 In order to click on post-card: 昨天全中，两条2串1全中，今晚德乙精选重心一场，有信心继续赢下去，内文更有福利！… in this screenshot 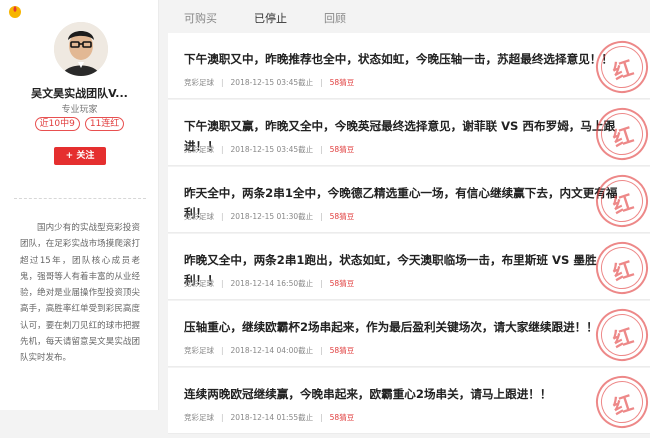, I will do `click(409, 200)`.